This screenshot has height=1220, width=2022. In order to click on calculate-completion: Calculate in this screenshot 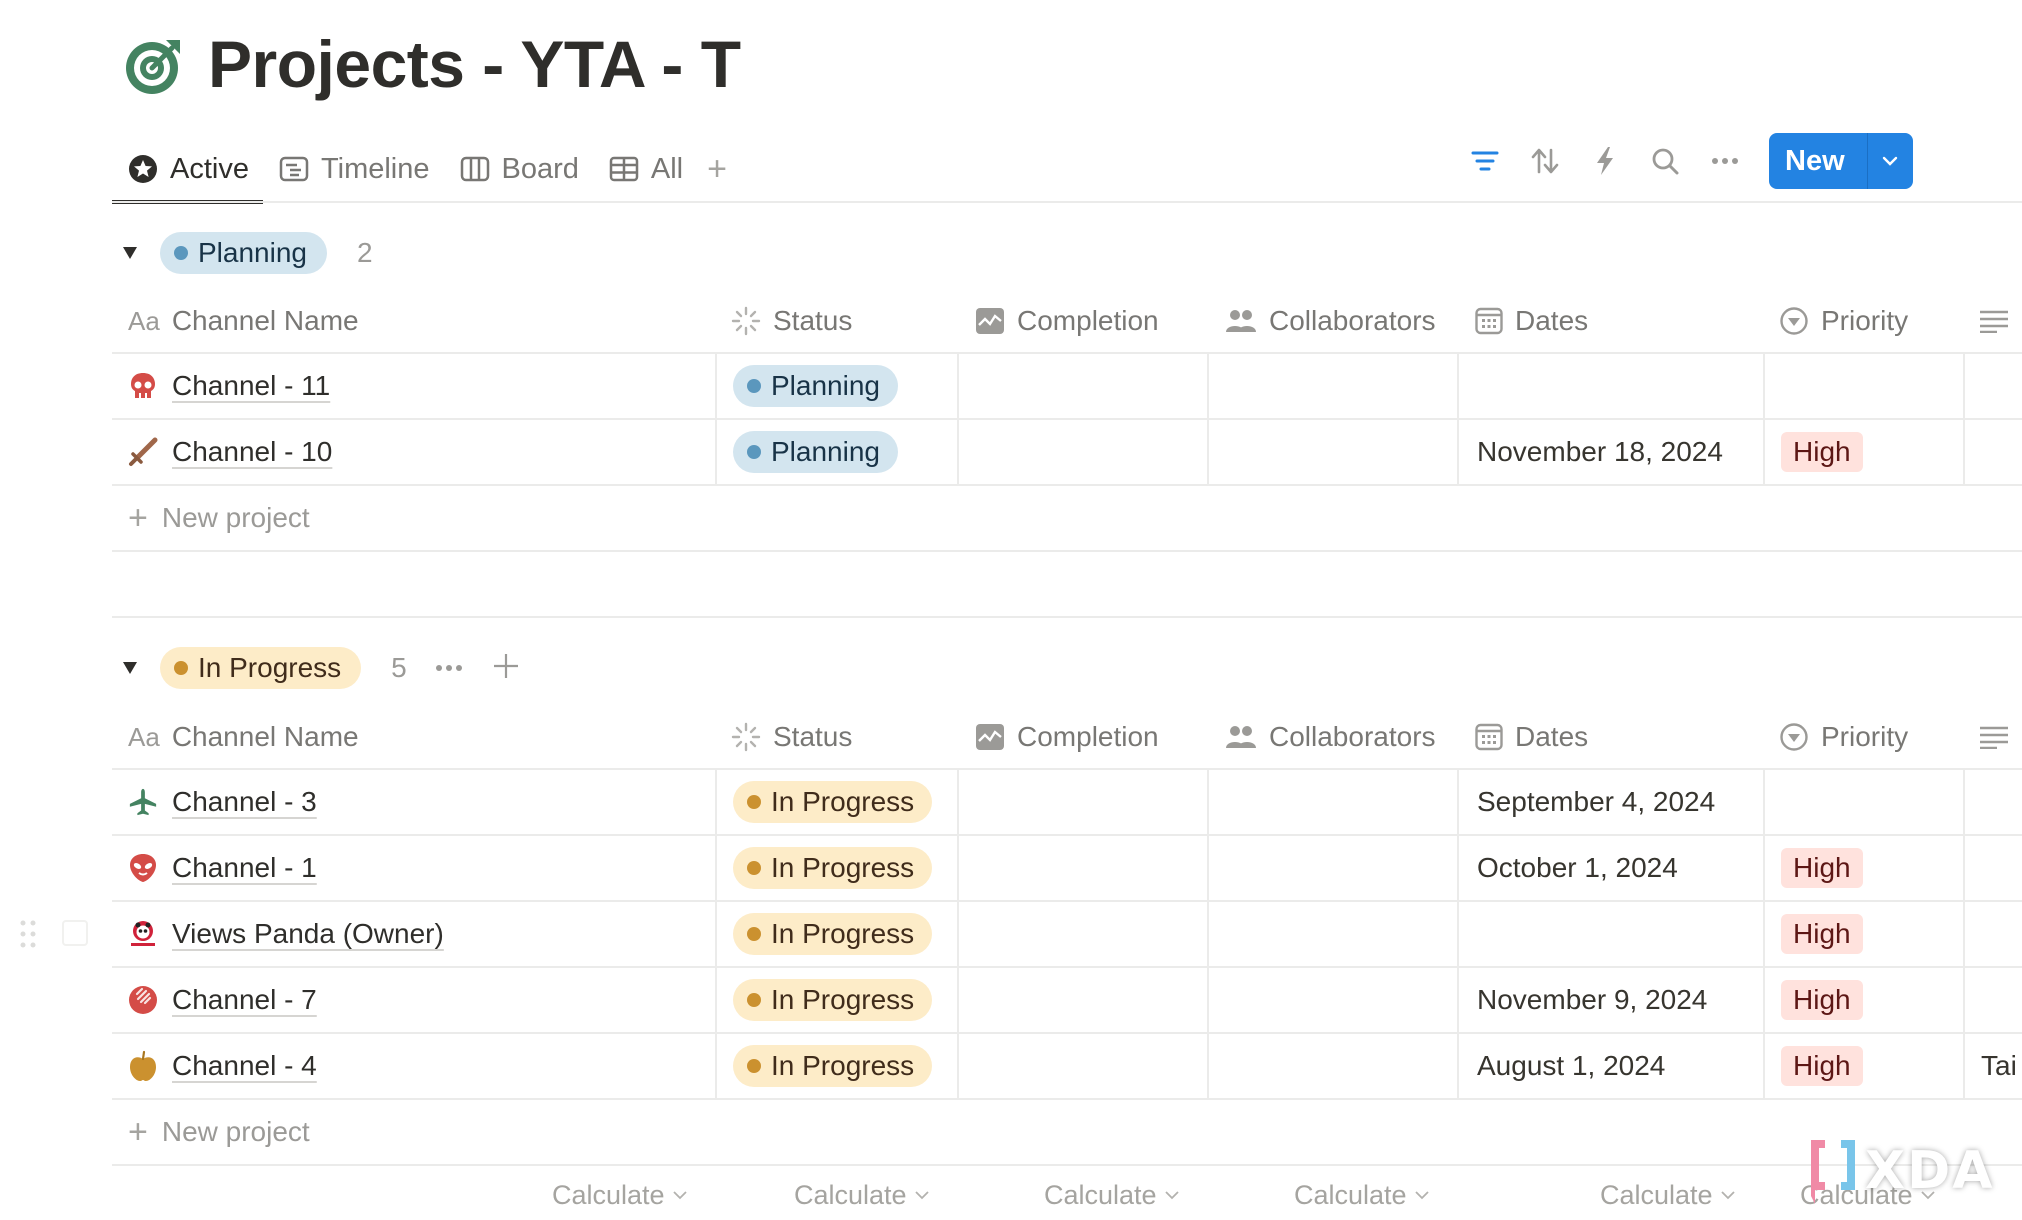, I will do `click(861, 1195)`.